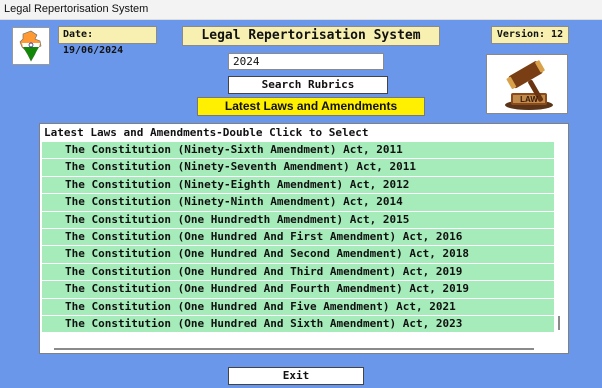 This screenshot has width=602, height=388. What do you see at coordinates (308, 85) in the screenshot?
I see `search-rubrics-button: Search Rubrics` at bounding box center [308, 85].